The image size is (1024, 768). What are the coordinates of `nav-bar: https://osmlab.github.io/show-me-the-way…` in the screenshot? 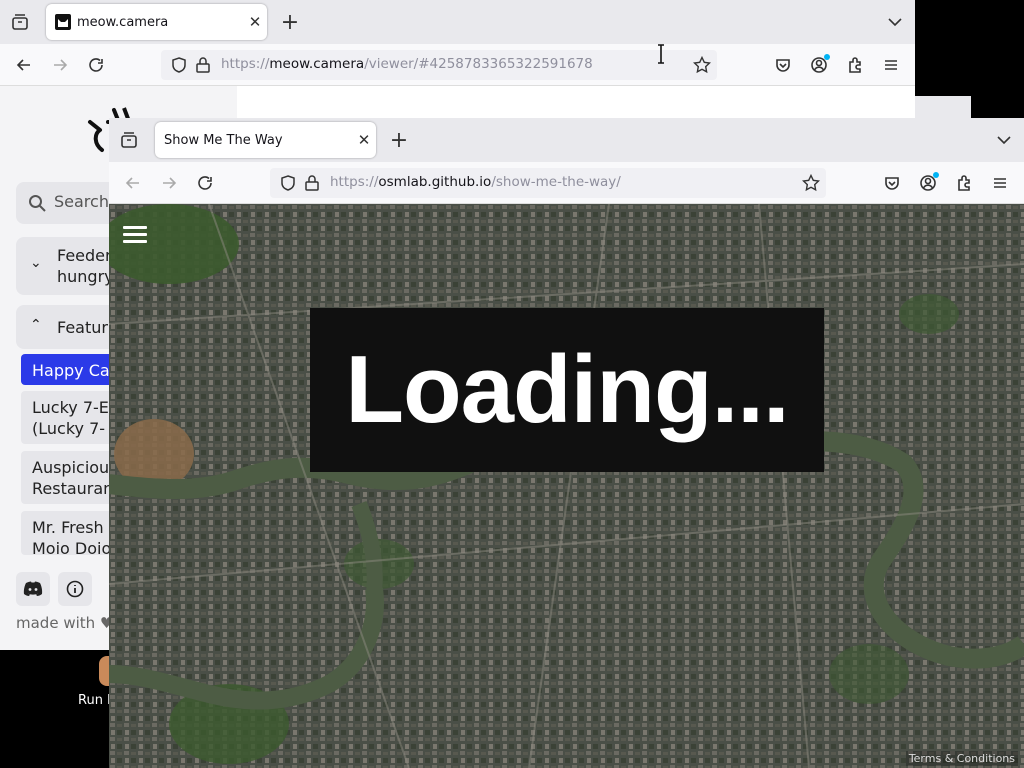 It's located at (566, 183).